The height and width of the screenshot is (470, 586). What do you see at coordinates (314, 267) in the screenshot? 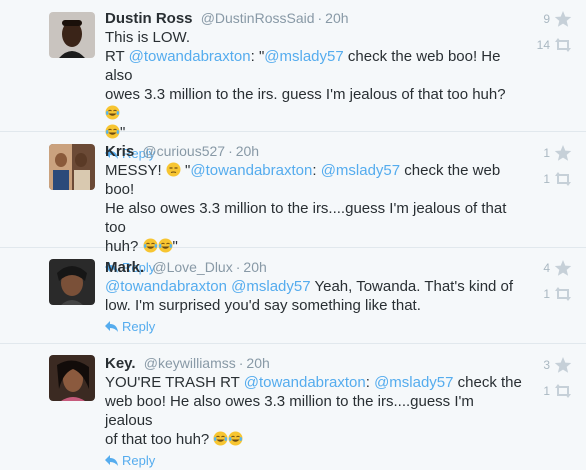
I see `tweet-header: Mark. @Love_Dlux · 20h` at bounding box center [314, 267].